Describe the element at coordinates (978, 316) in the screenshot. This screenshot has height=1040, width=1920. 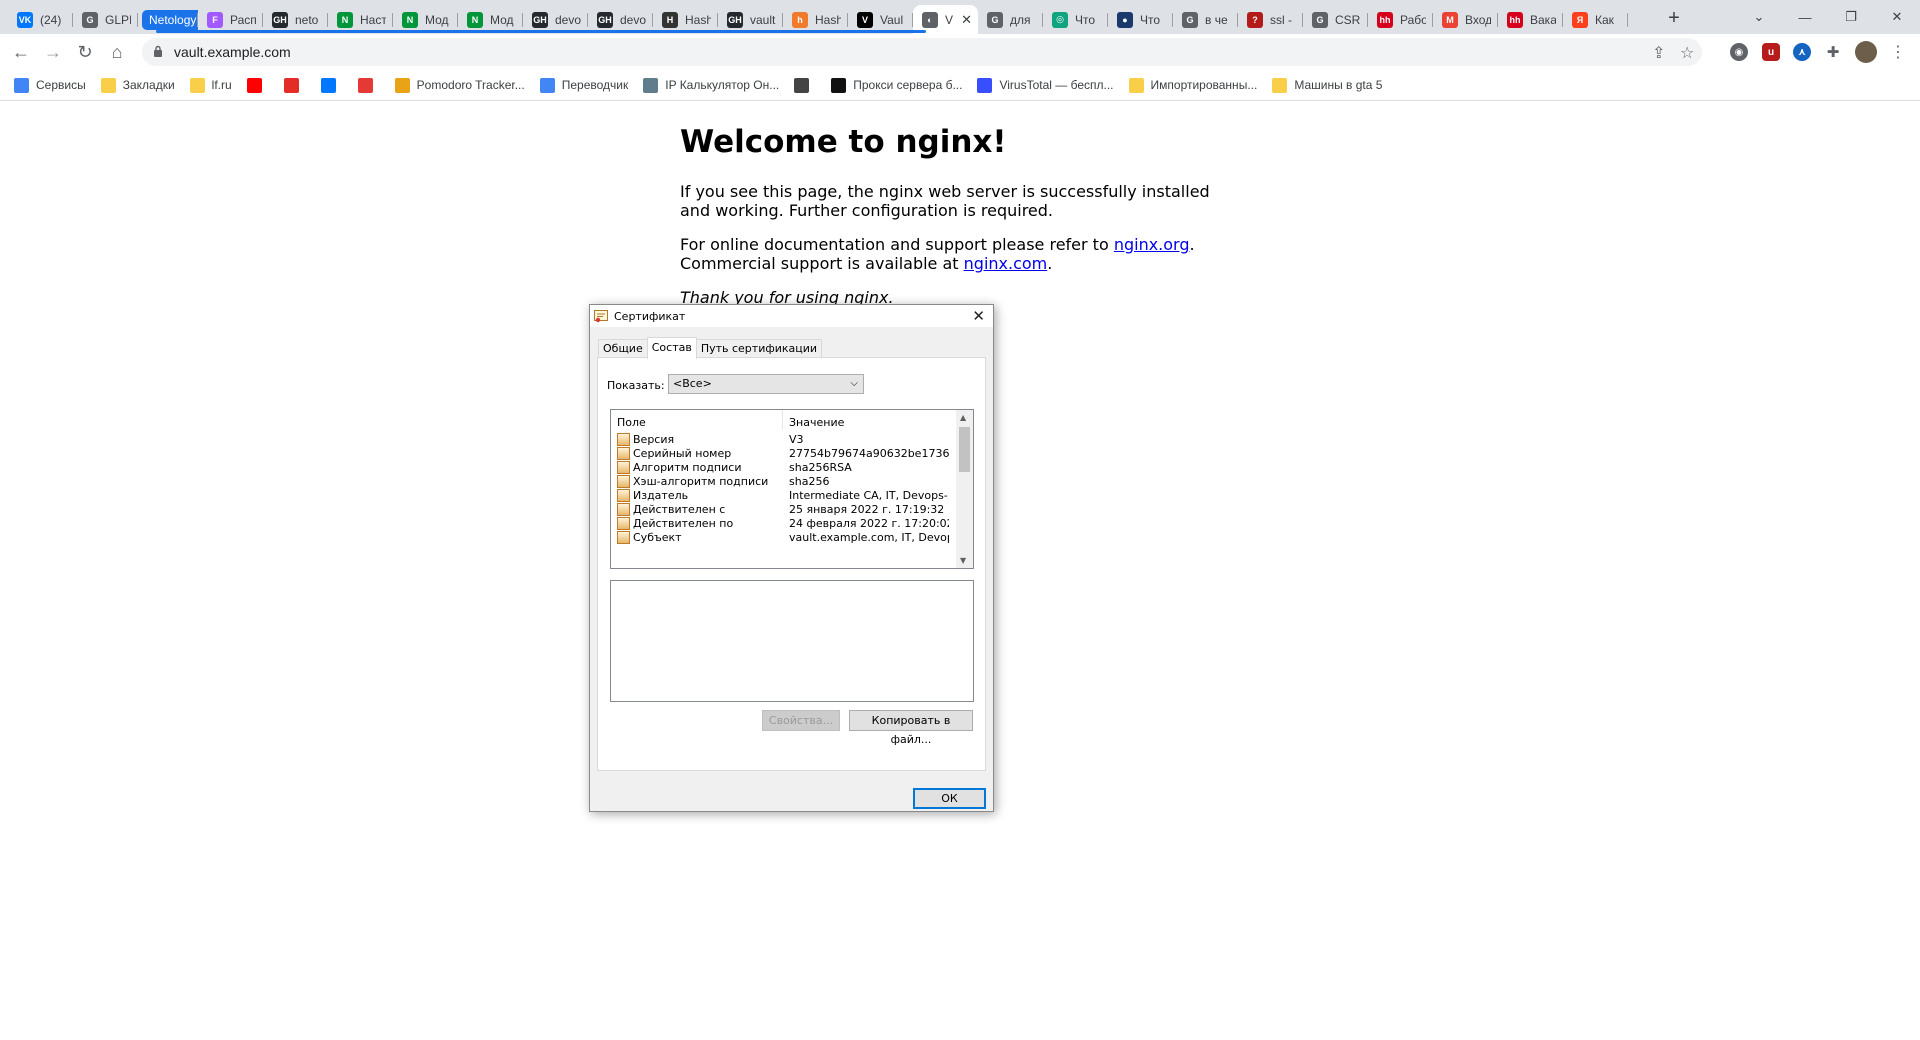
I see `dialog-close-icon: ✕` at that location.